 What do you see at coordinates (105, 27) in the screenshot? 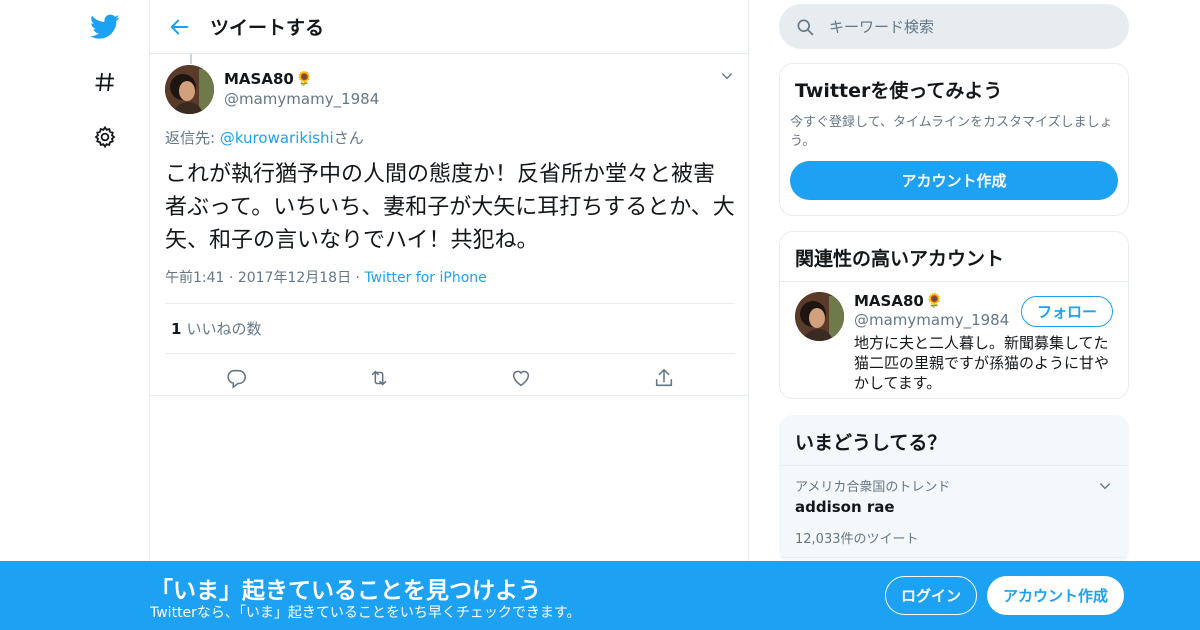
I see `twitter-logo-icon` at bounding box center [105, 27].